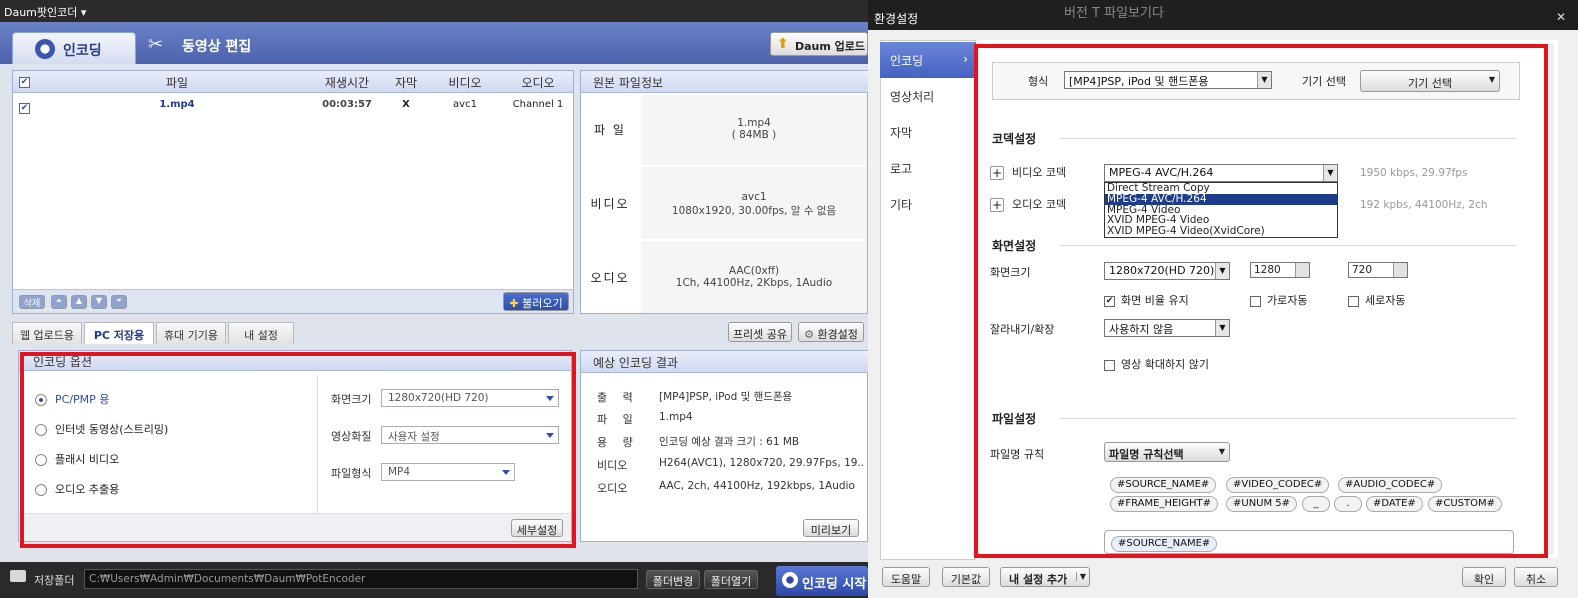 Image resolution: width=1578 pixels, height=598 pixels. What do you see at coordinates (1164, 544) in the screenshot?
I see `pattern-token: #SOURCE_NAME#` at bounding box center [1164, 544].